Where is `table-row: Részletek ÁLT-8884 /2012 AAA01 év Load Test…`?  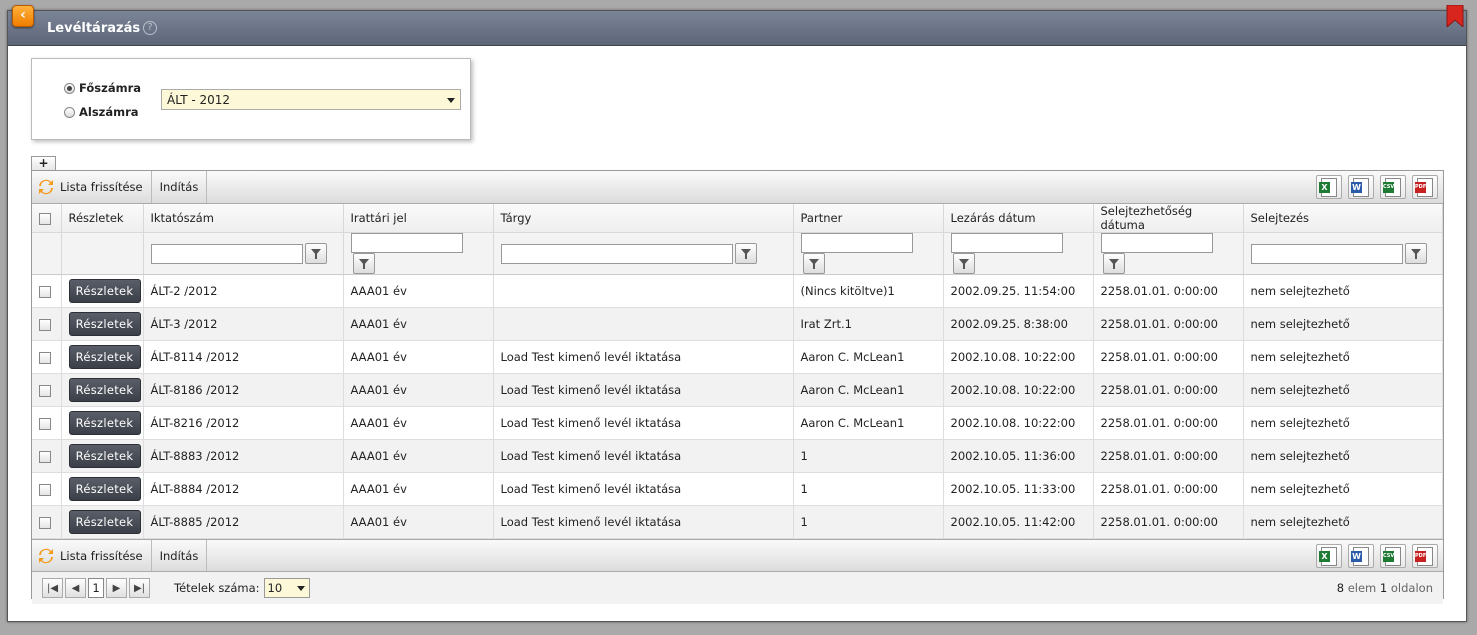 table-row: Részletek ÁLT-8884 /2012 AAA01 év Load Test… is located at coordinates (737, 489).